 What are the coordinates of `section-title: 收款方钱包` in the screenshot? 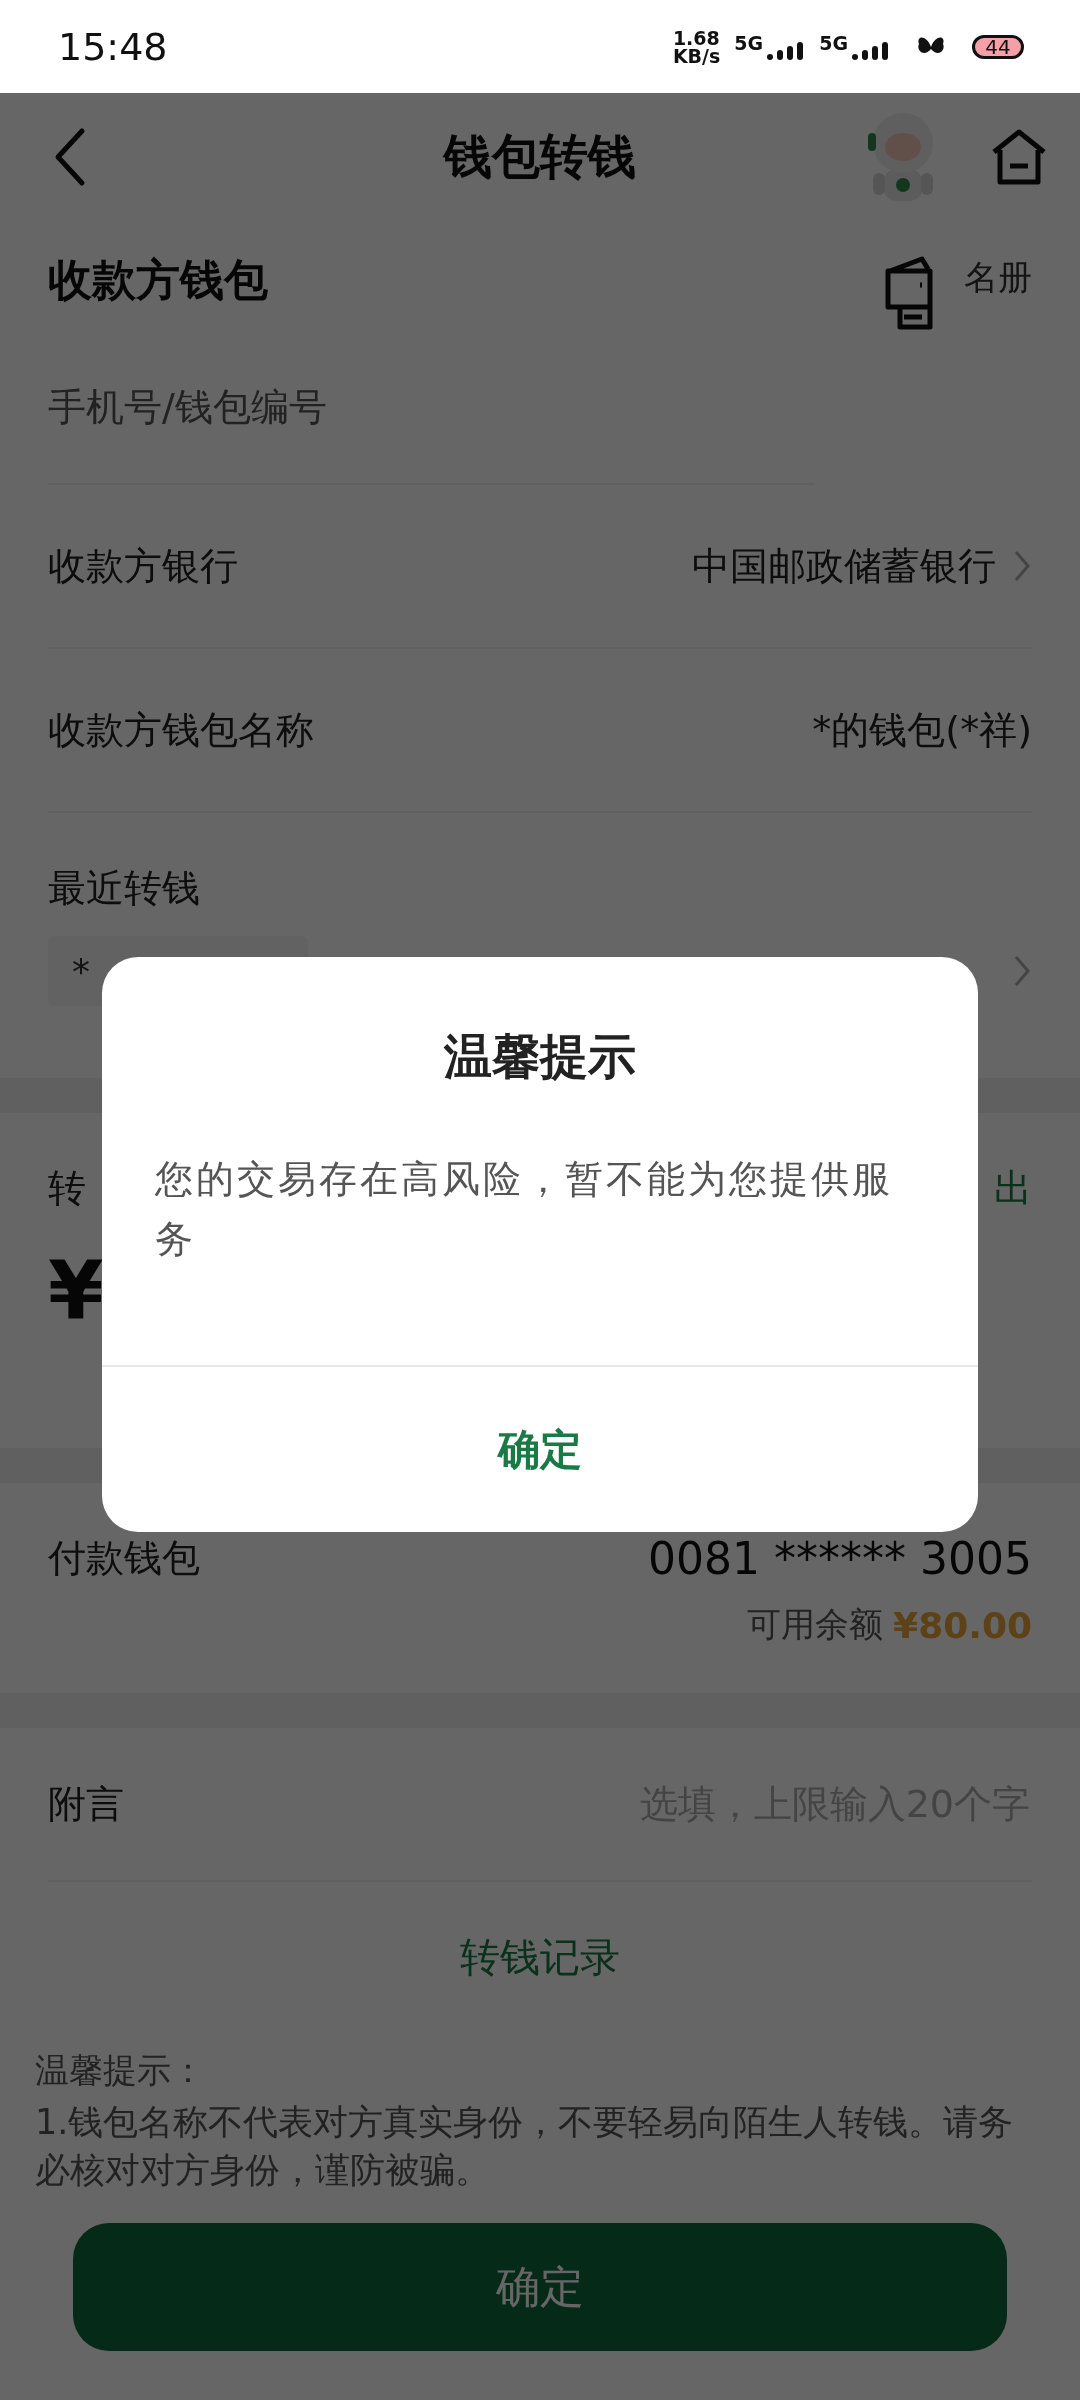 It's located at (158, 279).